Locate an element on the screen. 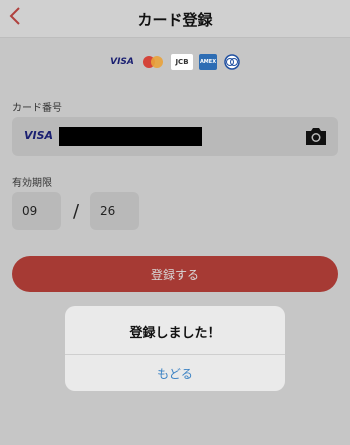 This screenshot has width=350, height=445. amex-logo-icon: AMEX is located at coordinates (208, 62).